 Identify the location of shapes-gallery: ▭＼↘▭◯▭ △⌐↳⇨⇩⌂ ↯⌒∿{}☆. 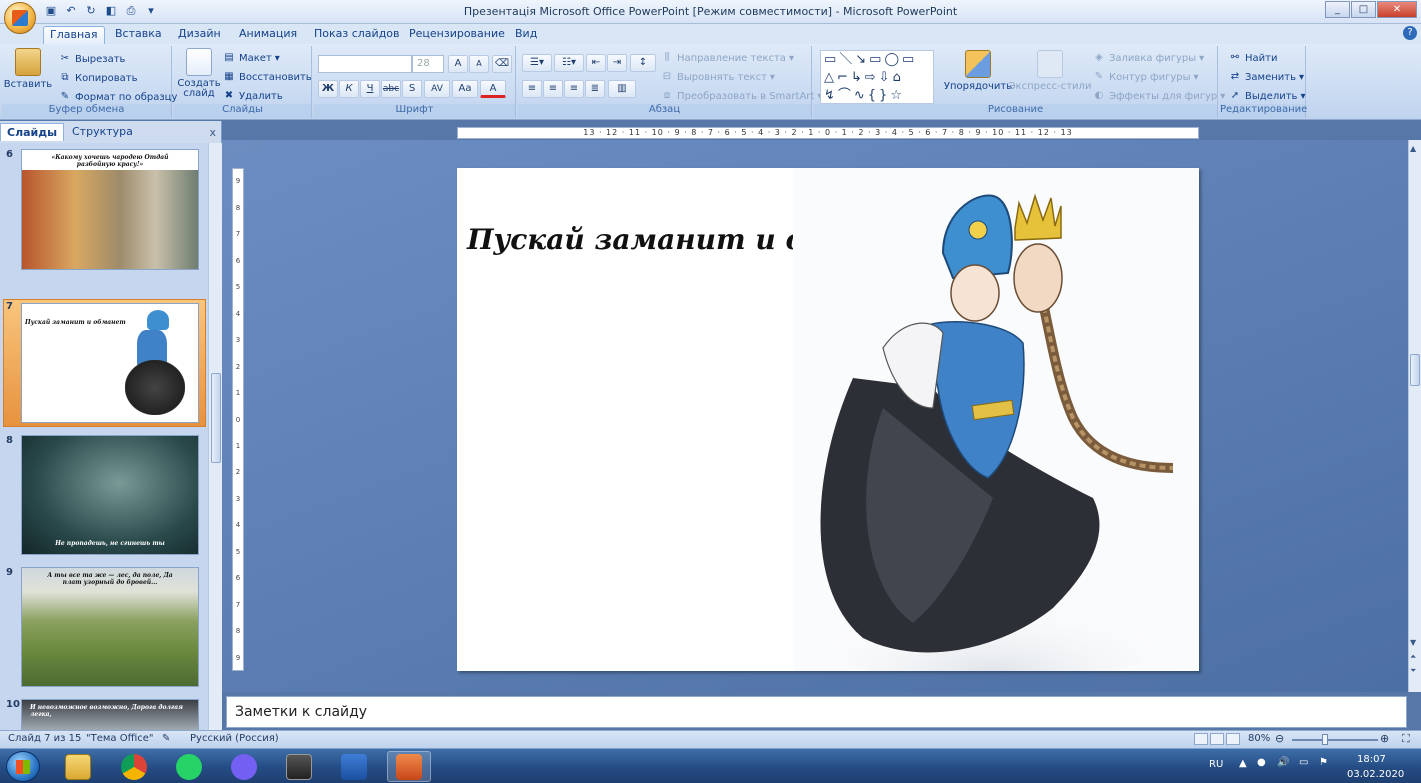
(877, 77).